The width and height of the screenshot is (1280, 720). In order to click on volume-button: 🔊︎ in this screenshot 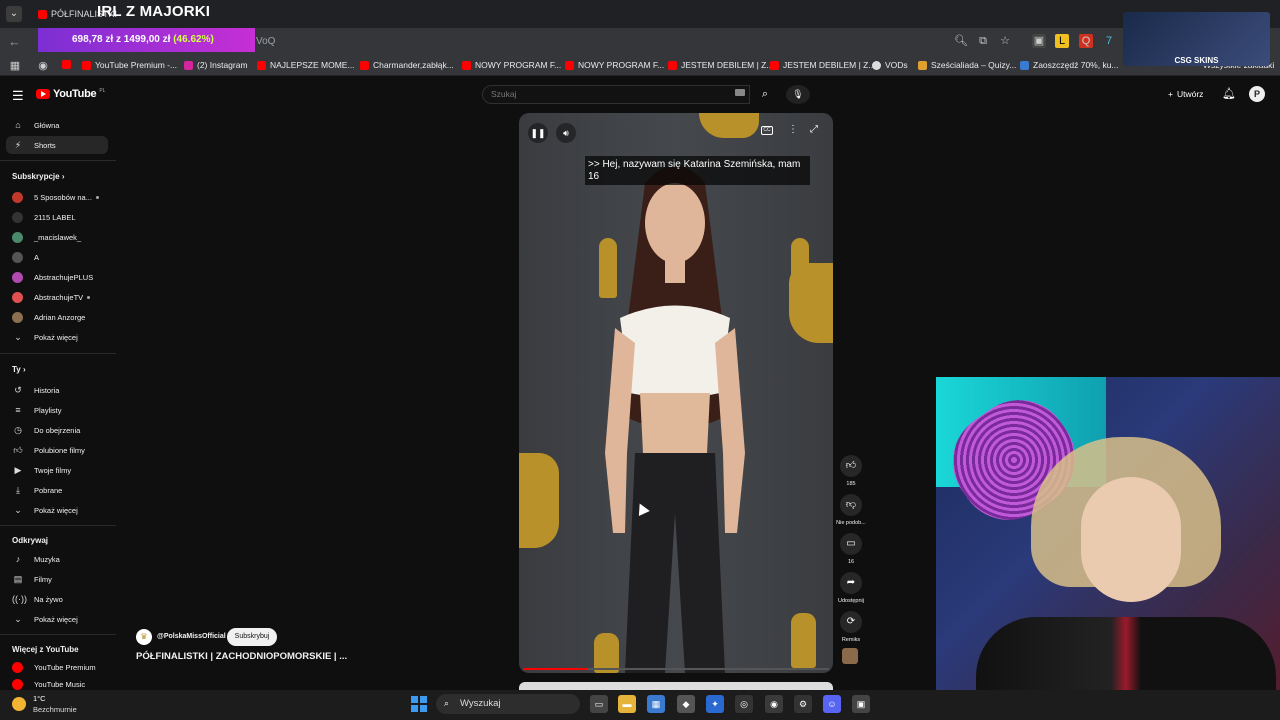, I will do `click(566, 133)`.